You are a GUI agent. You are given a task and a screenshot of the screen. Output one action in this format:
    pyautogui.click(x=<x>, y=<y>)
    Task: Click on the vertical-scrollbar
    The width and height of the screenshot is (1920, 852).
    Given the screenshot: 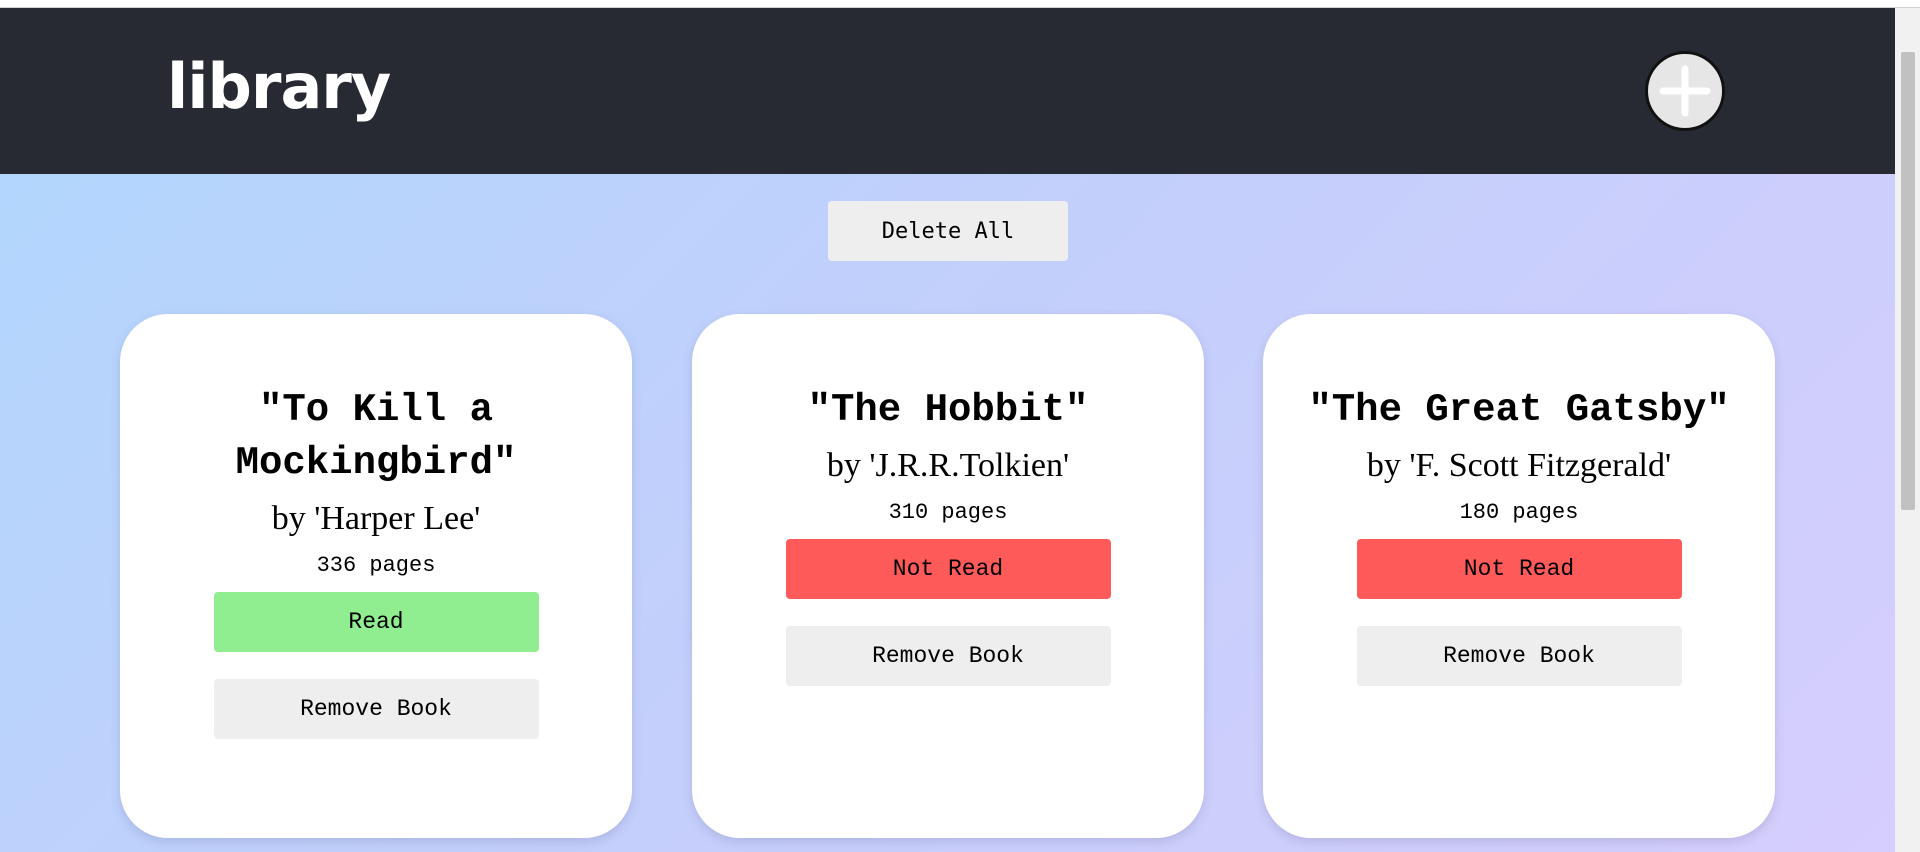 What is the action you would take?
    pyautogui.click(x=1907, y=430)
    